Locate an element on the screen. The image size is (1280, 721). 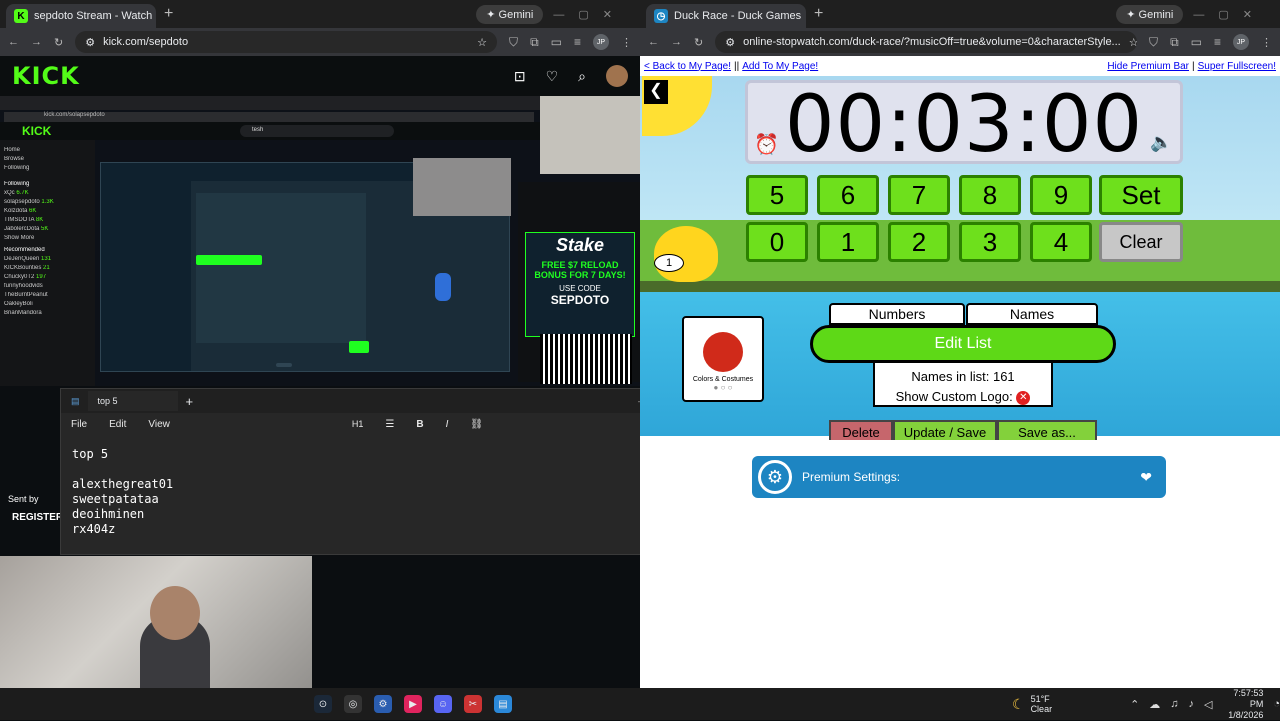
key-8: 8 is located at coordinates (990, 195).